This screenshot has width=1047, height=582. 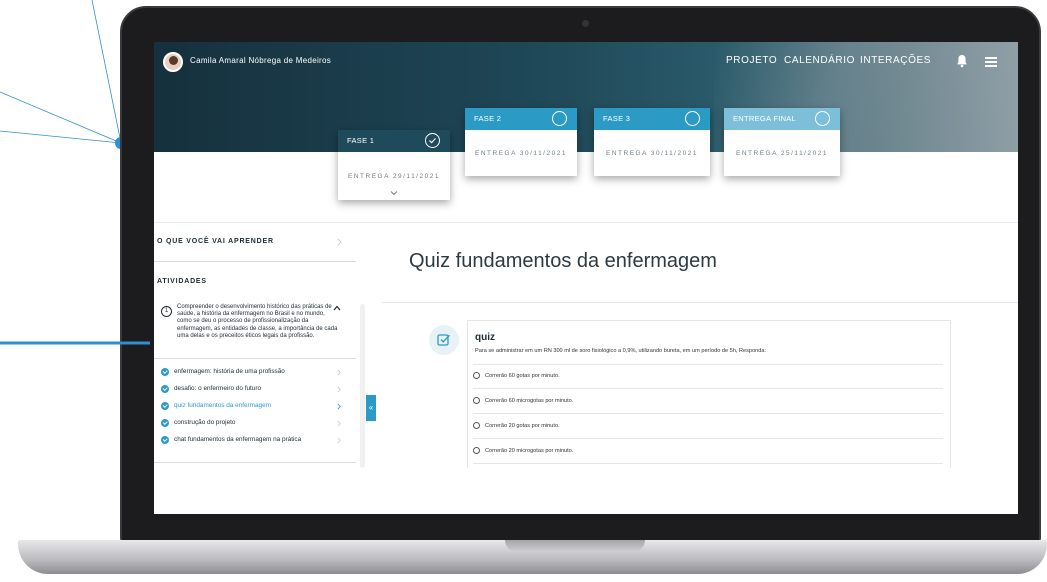 I want to click on page-title: Quiz fundamentos da enfermagem, so click(x=563, y=261).